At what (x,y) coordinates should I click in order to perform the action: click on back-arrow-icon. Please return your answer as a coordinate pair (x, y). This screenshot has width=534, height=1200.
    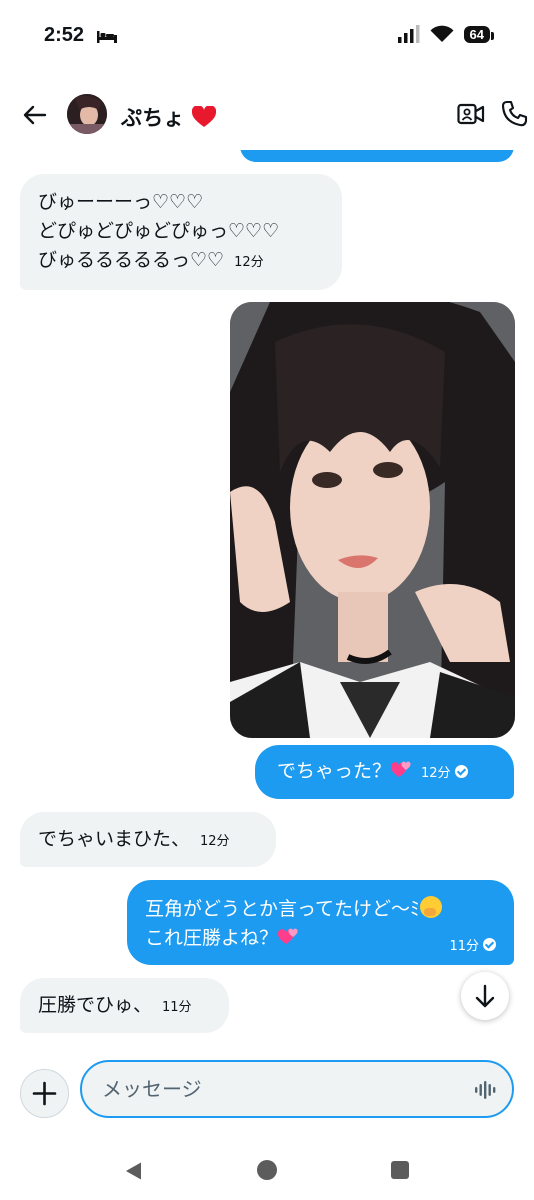
    Looking at the image, I should click on (35, 115).